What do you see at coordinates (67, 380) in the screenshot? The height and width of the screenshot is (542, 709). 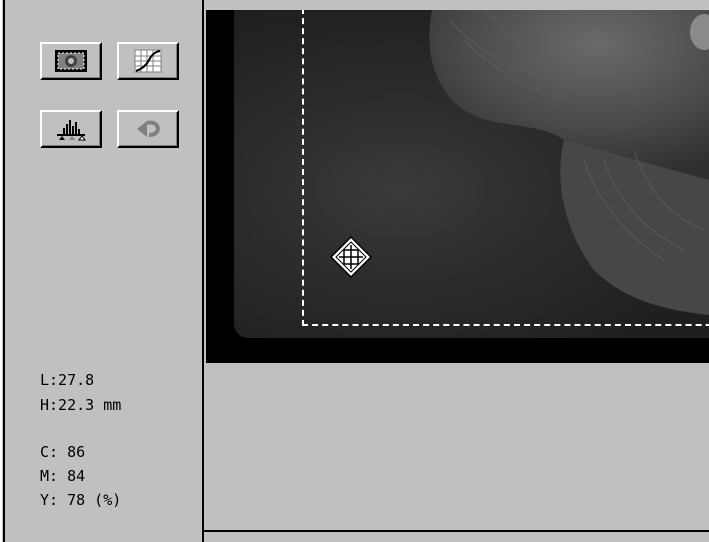 I see `length-readout: L:27.8` at bounding box center [67, 380].